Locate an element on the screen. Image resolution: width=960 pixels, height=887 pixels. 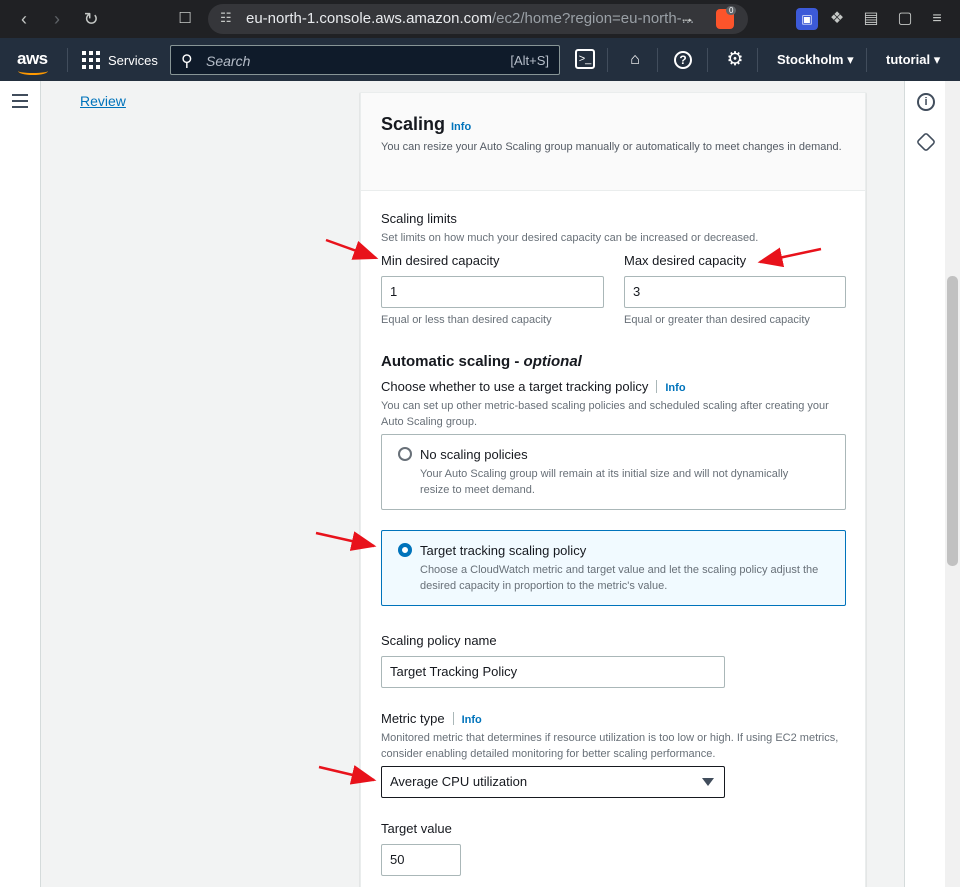
policy-name-input: Target Tracking Policy is located at coordinates (553, 672).